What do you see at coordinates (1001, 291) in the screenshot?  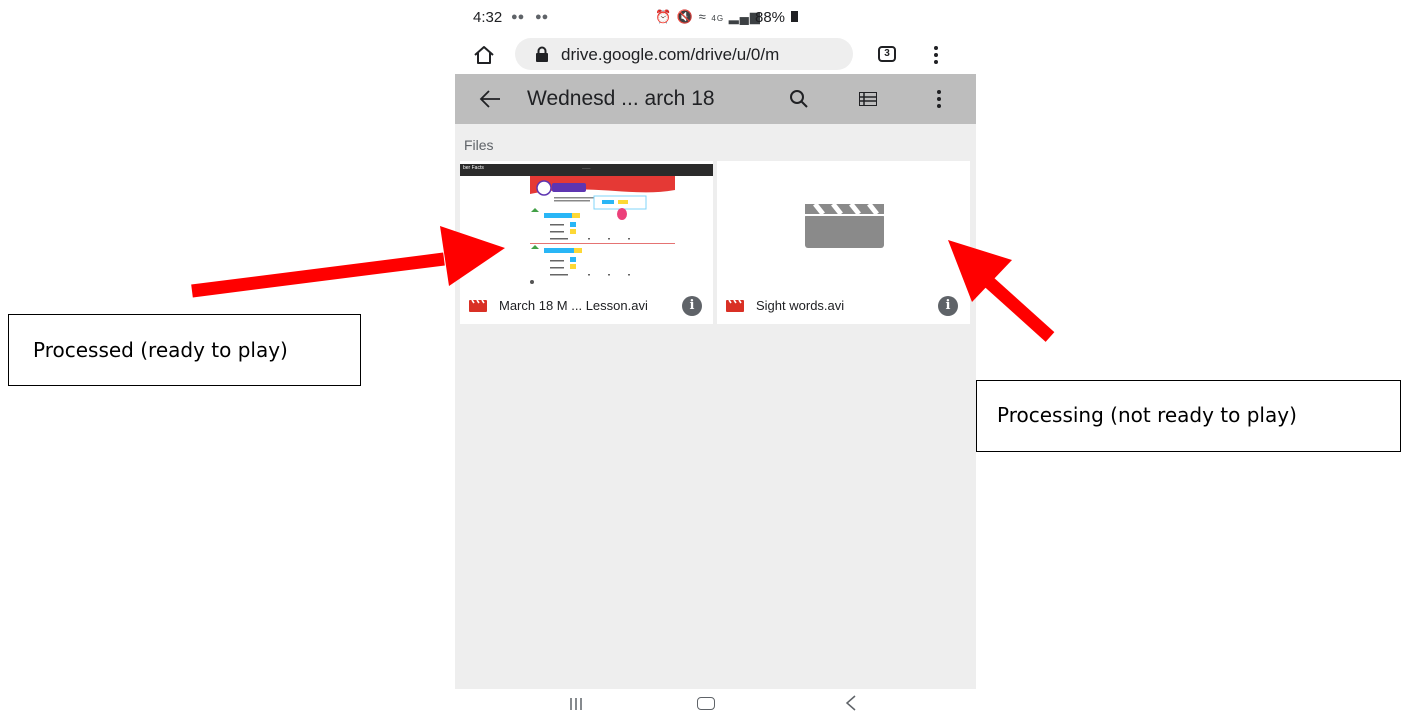 I see `right-arrow` at bounding box center [1001, 291].